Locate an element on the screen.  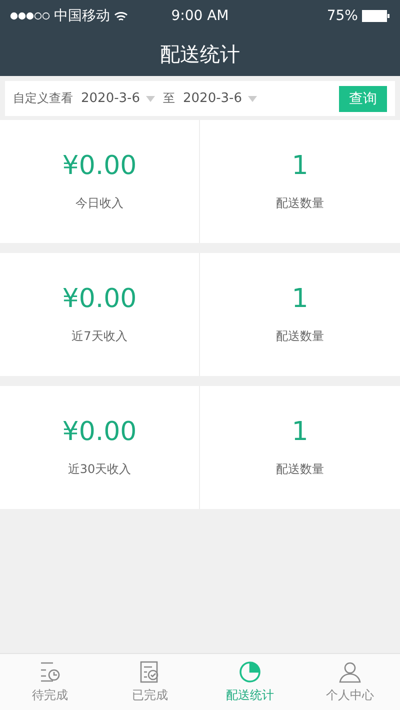
income-label: 近30天收入 is located at coordinates (100, 469).